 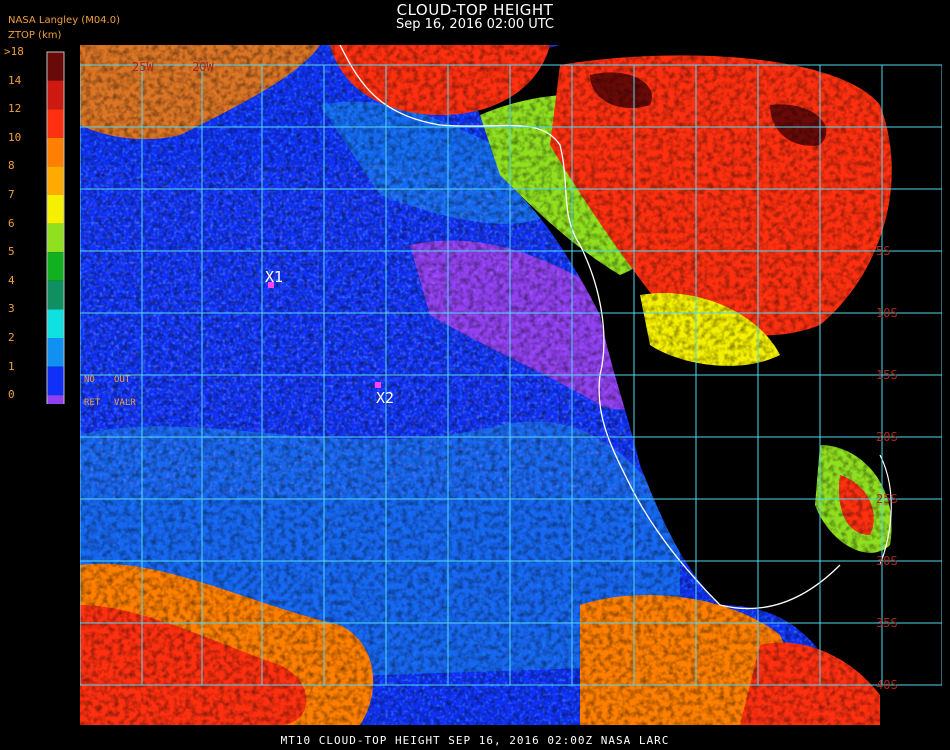 What do you see at coordinates (887, 437) in the screenshot?
I see `latitude-label: 20S` at bounding box center [887, 437].